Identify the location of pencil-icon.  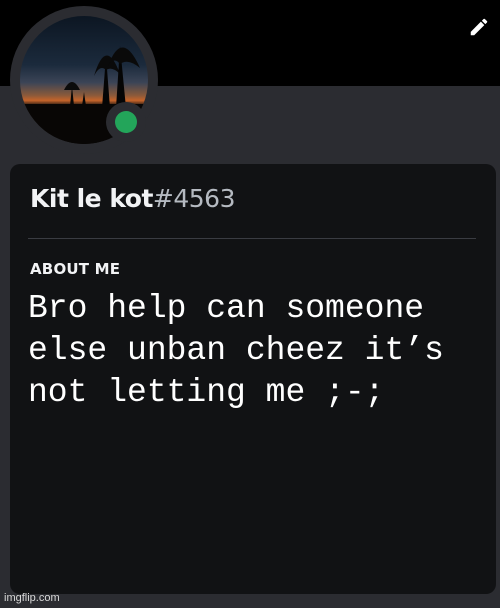
(479, 27).